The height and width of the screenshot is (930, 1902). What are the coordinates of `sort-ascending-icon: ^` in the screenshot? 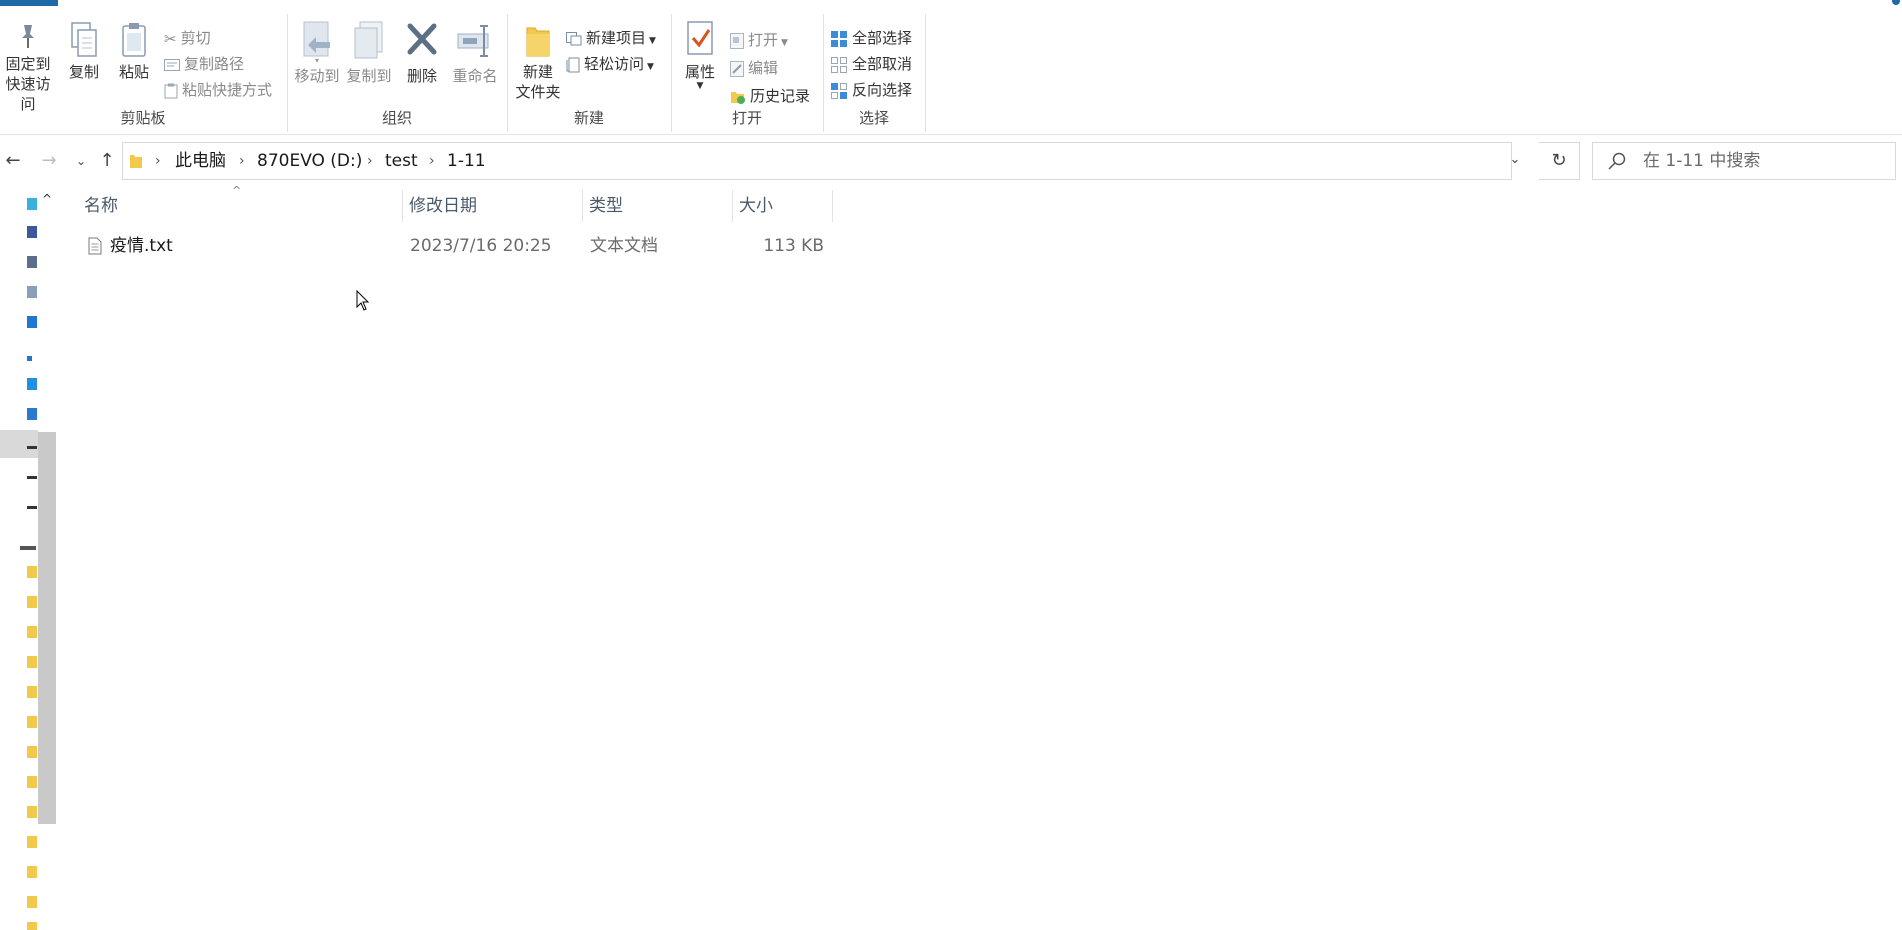 It's located at (237, 190).